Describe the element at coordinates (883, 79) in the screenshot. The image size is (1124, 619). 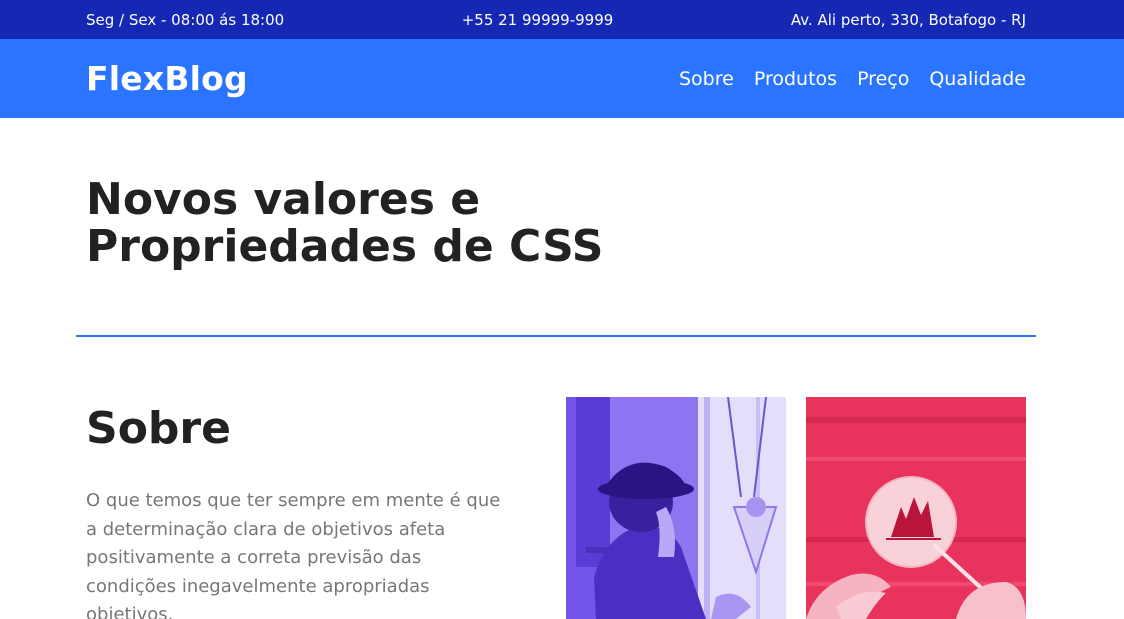
I see `nav-link-preco: Preço` at that location.